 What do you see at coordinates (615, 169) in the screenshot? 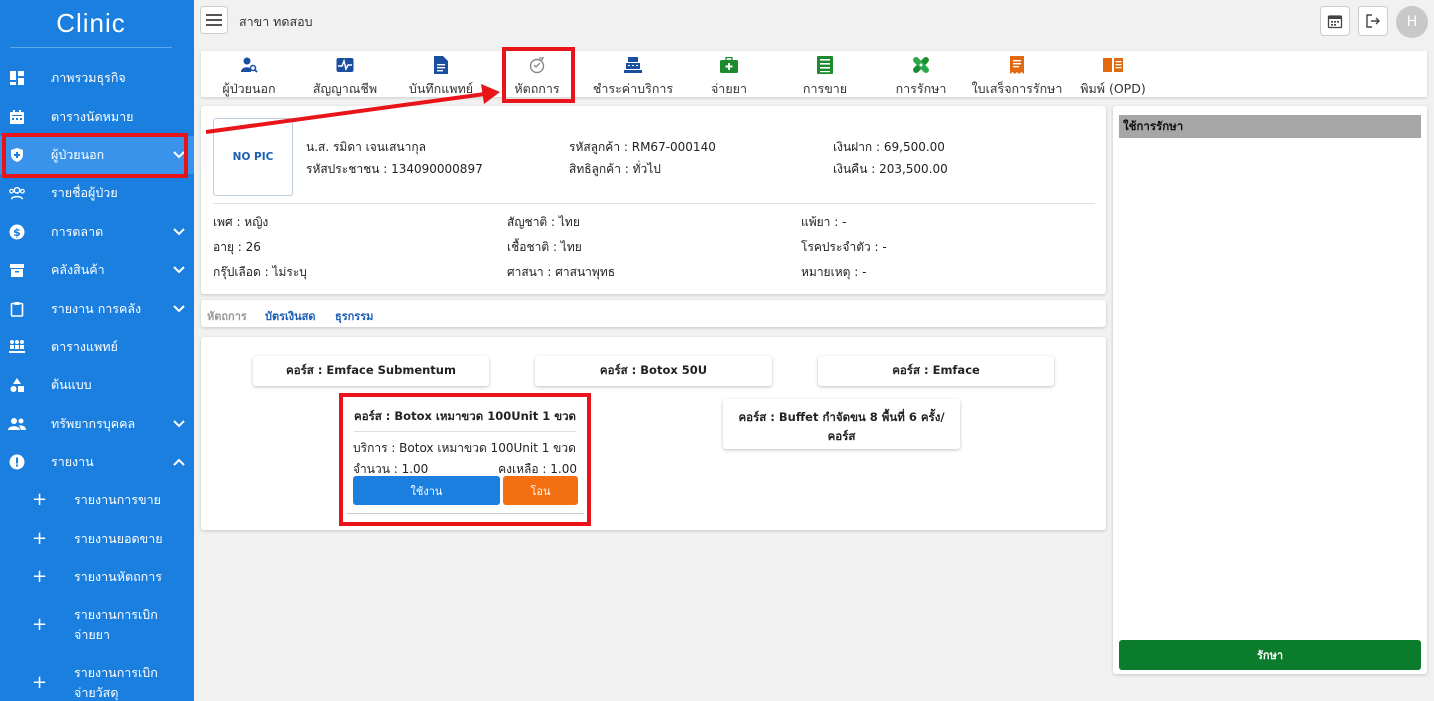
I see `customer-right: สิทธิลูกค้า : ทั่วไป` at bounding box center [615, 169].